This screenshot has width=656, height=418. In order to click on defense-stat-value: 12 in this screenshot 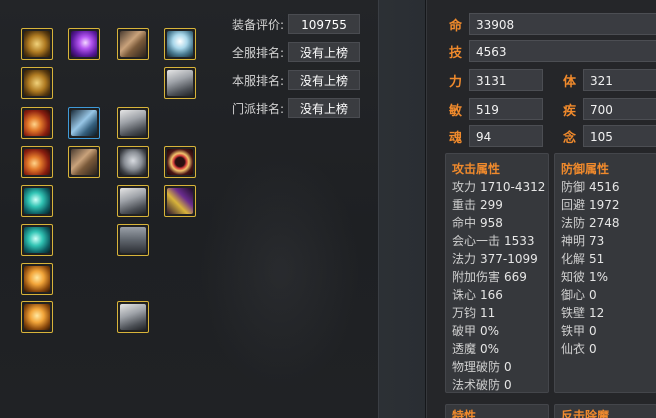, I will do `click(597, 313)`.